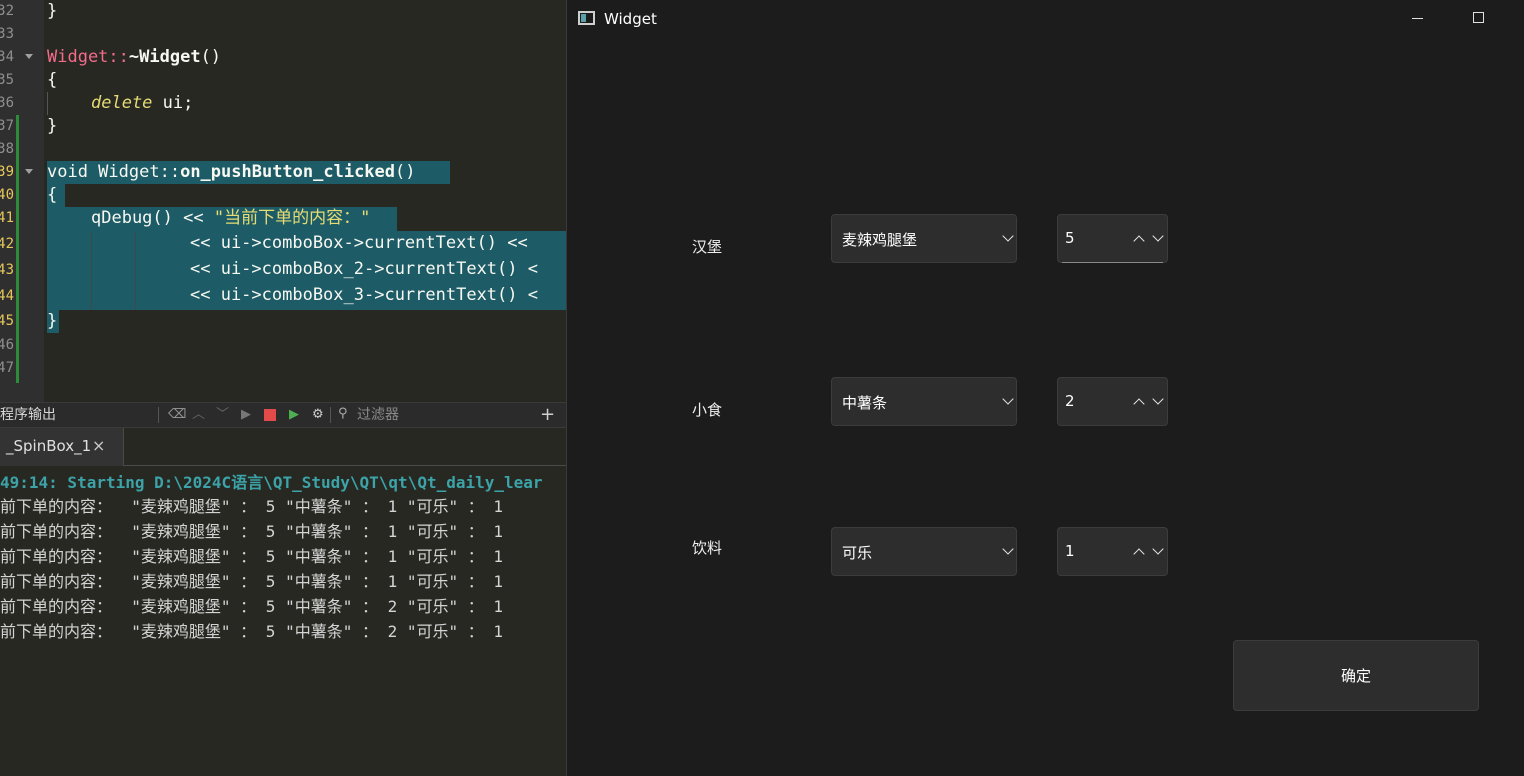 This screenshot has height=776, width=1524. Describe the element at coordinates (222, 415) in the screenshot. I see `next-icon: ﹀` at that location.